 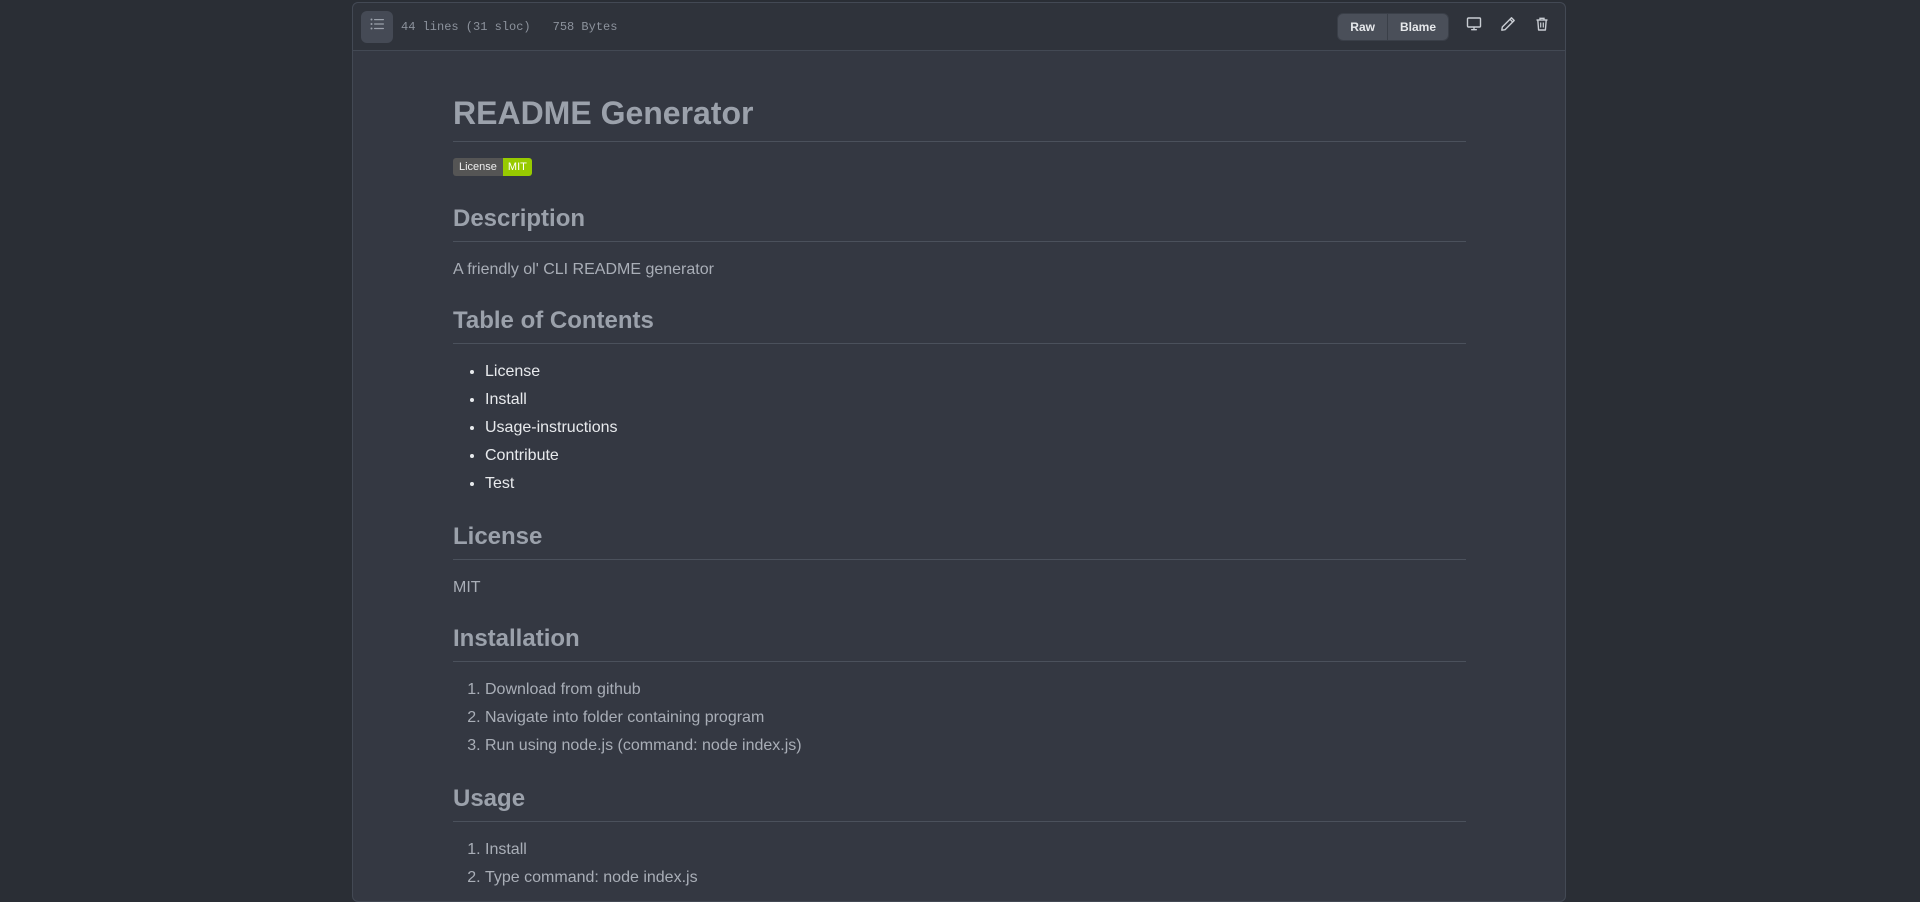 I want to click on toc-link-usage: Usage-instructions, so click(x=551, y=427).